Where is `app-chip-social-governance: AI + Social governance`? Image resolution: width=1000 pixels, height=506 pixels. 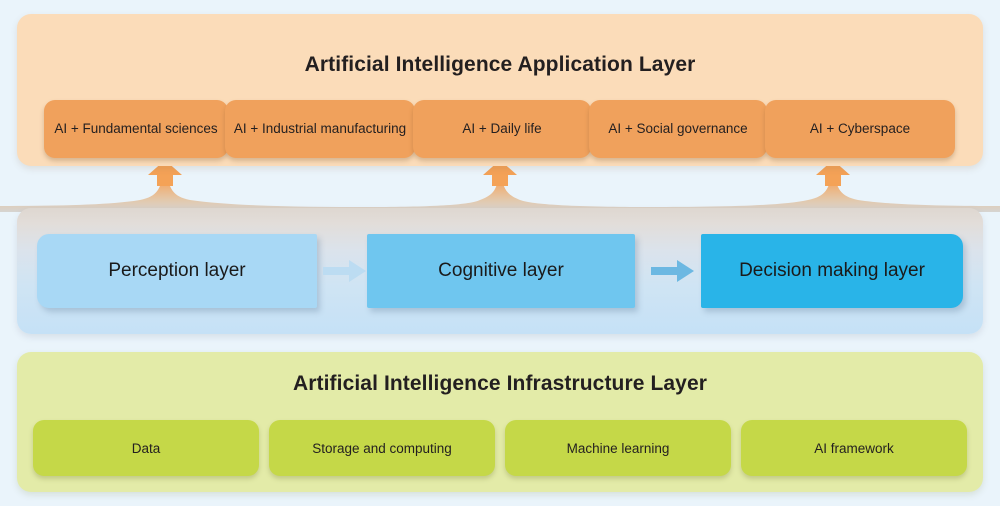 app-chip-social-governance: AI + Social governance is located at coordinates (678, 129).